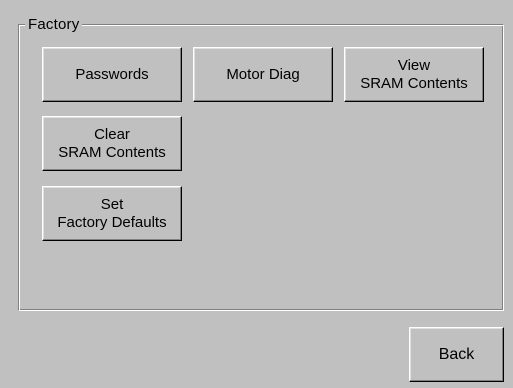 The height and width of the screenshot is (388, 513). What do you see at coordinates (112, 74) in the screenshot?
I see `passwords-button: Passwords` at bounding box center [112, 74].